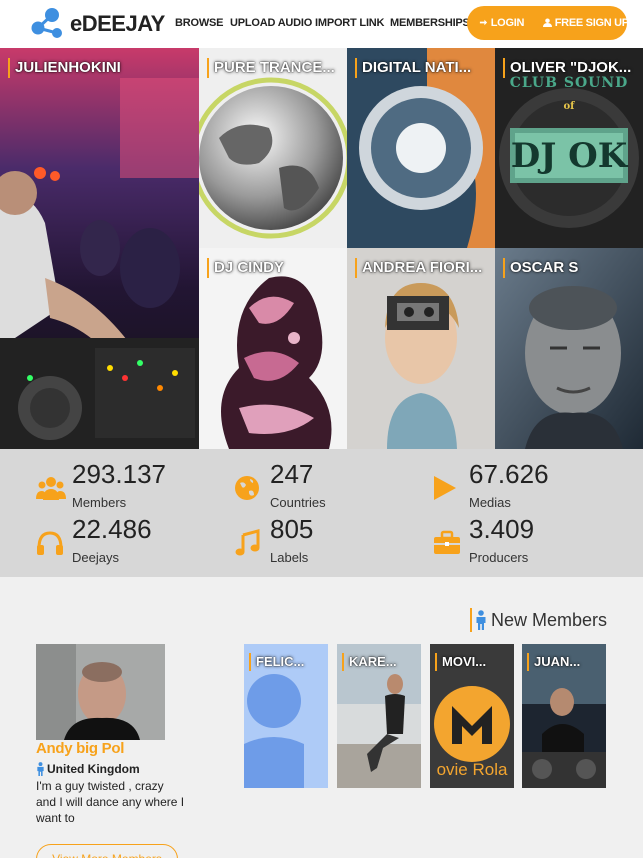 This screenshot has height=858, width=643. What do you see at coordinates (298, 502) in the screenshot?
I see `stat-label: Countries` at bounding box center [298, 502].